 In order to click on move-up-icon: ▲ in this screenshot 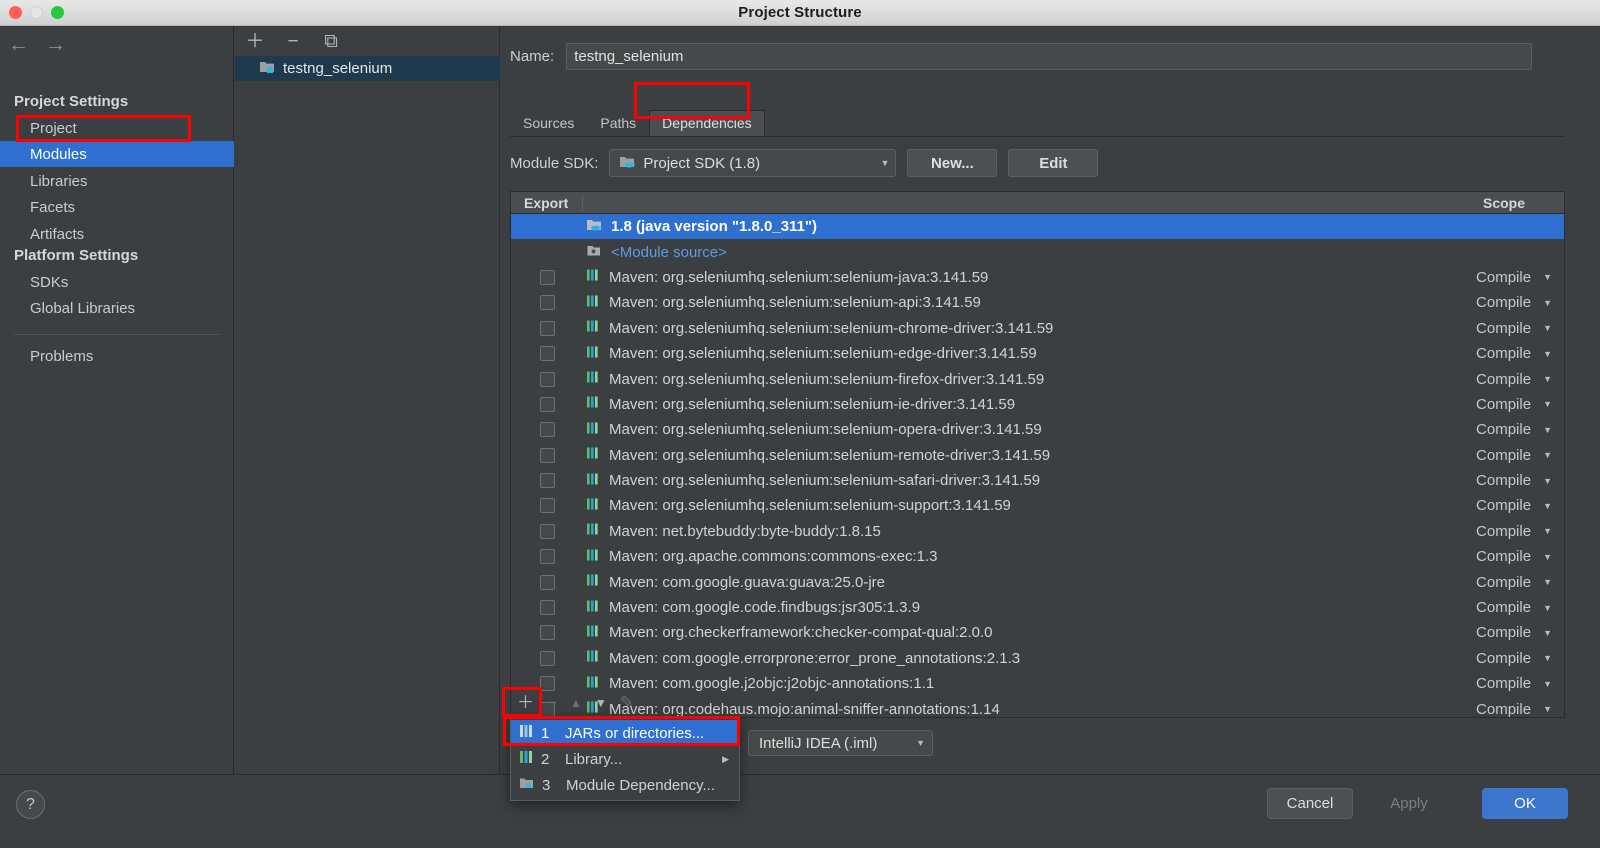, I will do `click(576, 703)`.